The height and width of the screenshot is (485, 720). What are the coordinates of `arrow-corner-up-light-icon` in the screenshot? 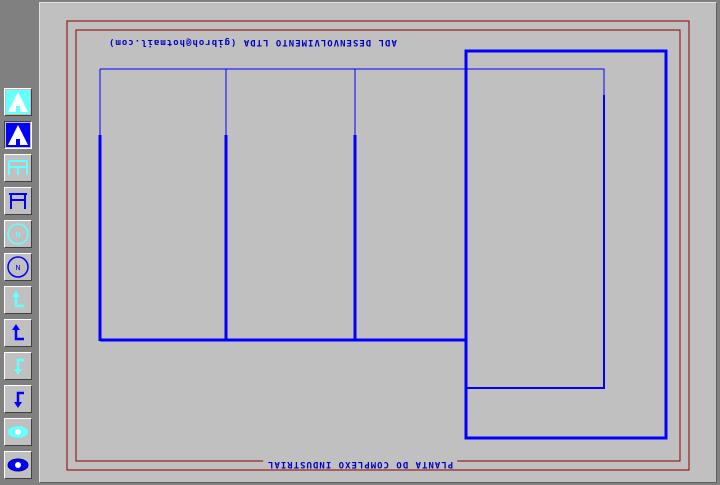 It's located at (18, 299).